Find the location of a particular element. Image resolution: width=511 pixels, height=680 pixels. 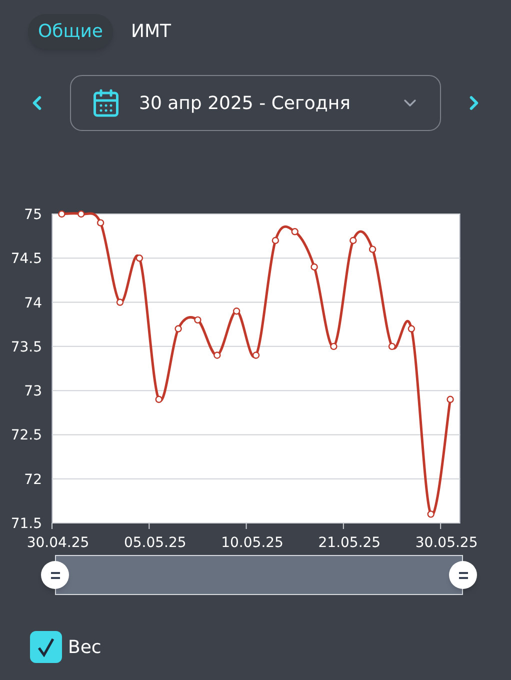

legend-checkbox: Вес is located at coordinates (270, 647).